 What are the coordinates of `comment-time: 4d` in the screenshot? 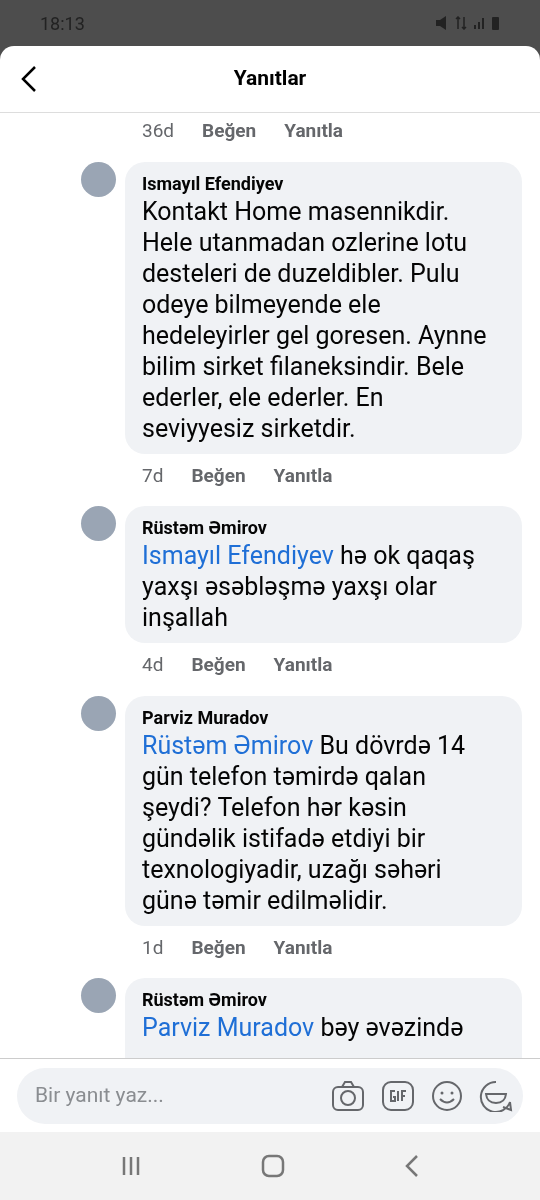 It's located at (153, 665).